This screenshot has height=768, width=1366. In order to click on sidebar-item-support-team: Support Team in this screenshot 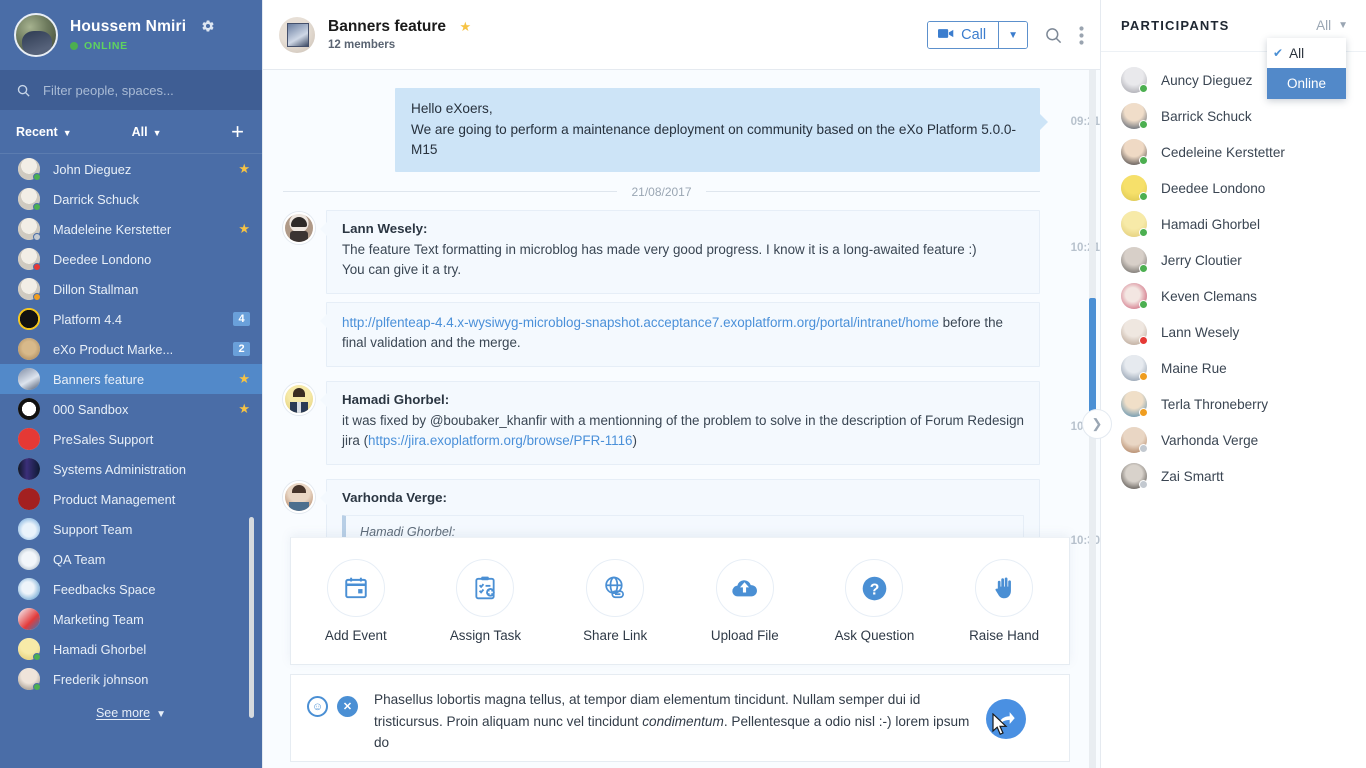, I will do `click(131, 529)`.